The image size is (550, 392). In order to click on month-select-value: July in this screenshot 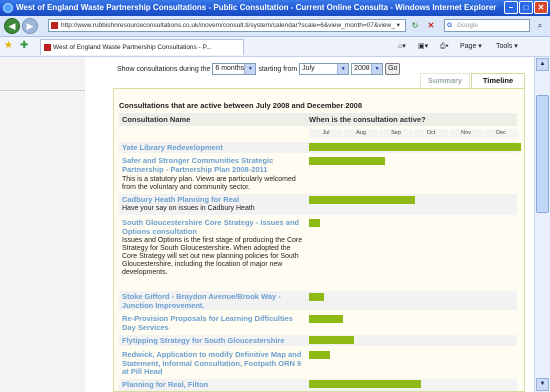, I will do `click(308, 69)`.